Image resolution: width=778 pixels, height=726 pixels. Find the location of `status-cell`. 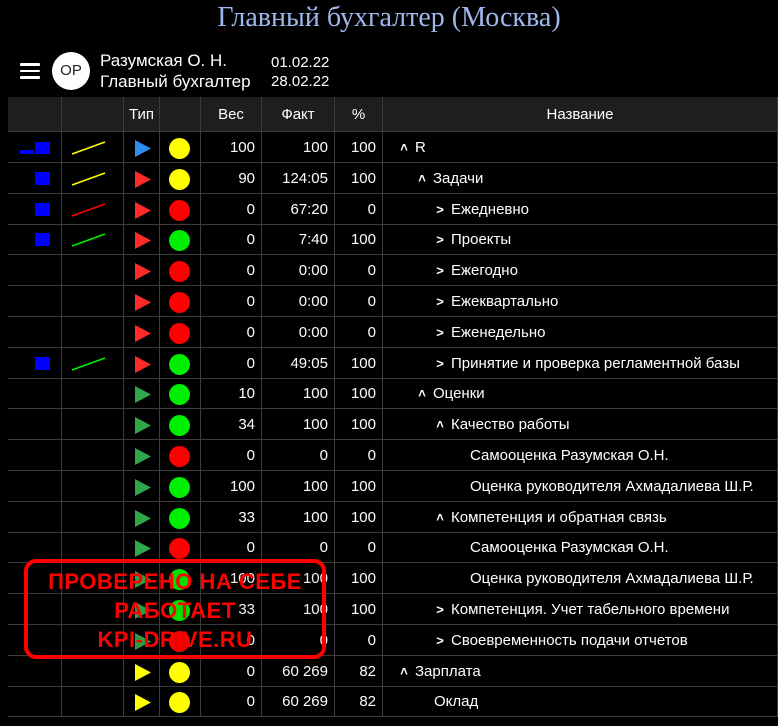

status-cell is located at coordinates (180, 363).